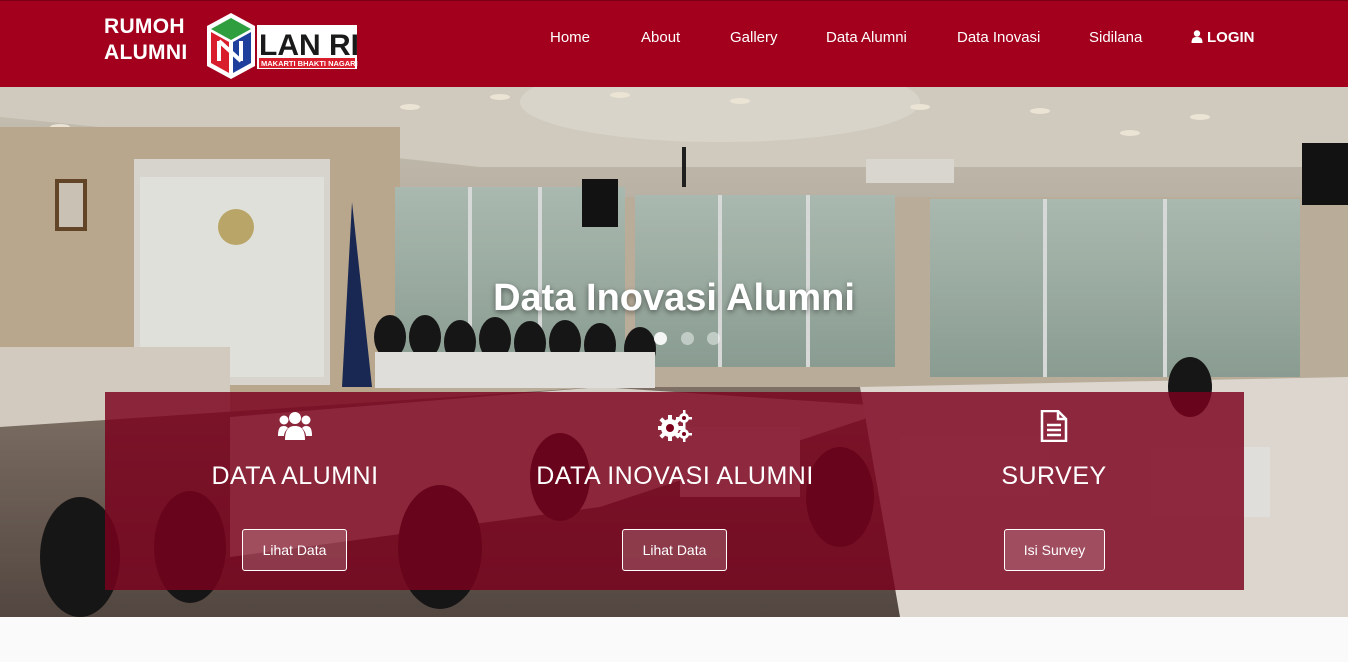  What do you see at coordinates (1231, 37) in the screenshot?
I see `login-label: LOGIN` at bounding box center [1231, 37].